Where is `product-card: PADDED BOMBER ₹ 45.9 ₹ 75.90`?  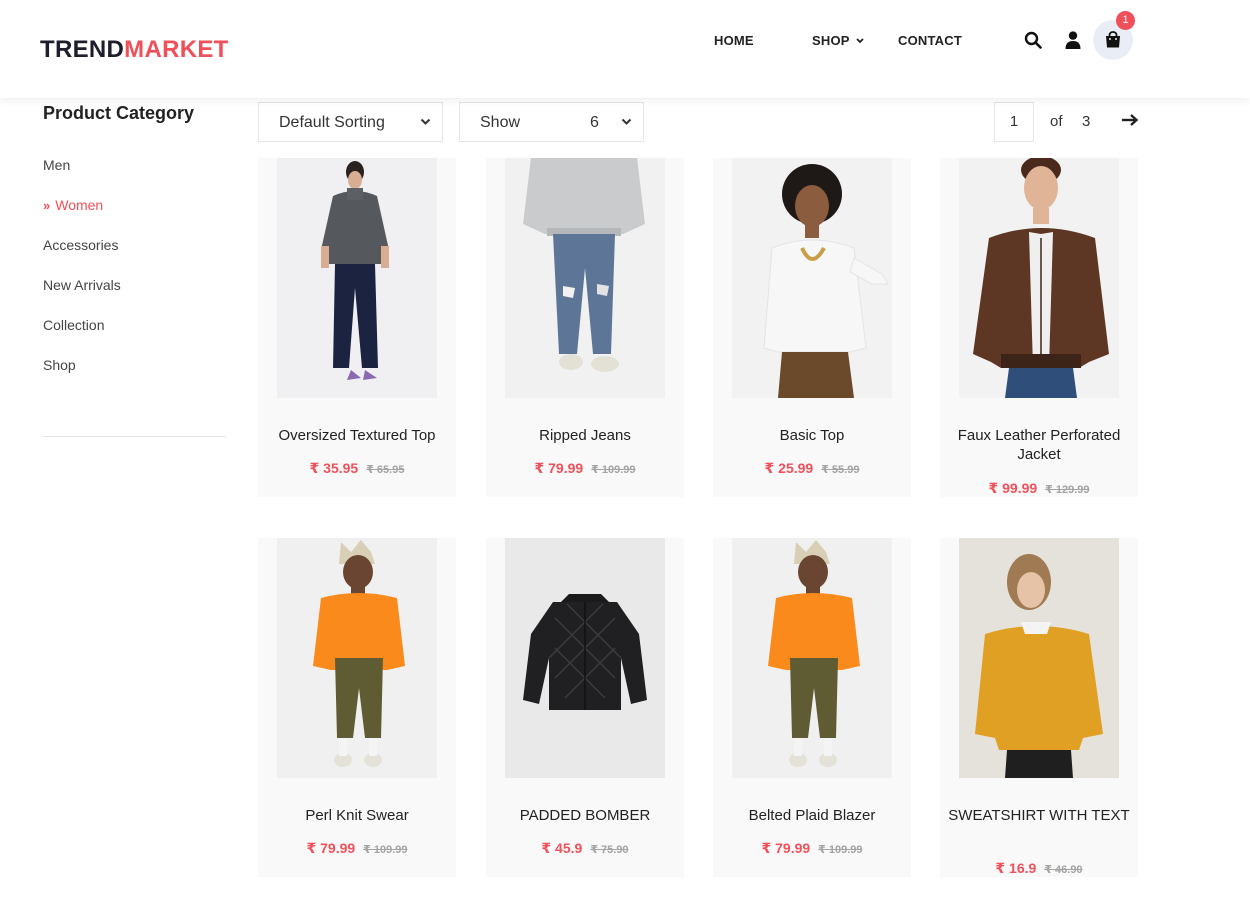 product-card: PADDED BOMBER ₹ 45.9 ₹ 75.90 is located at coordinates (585, 707).